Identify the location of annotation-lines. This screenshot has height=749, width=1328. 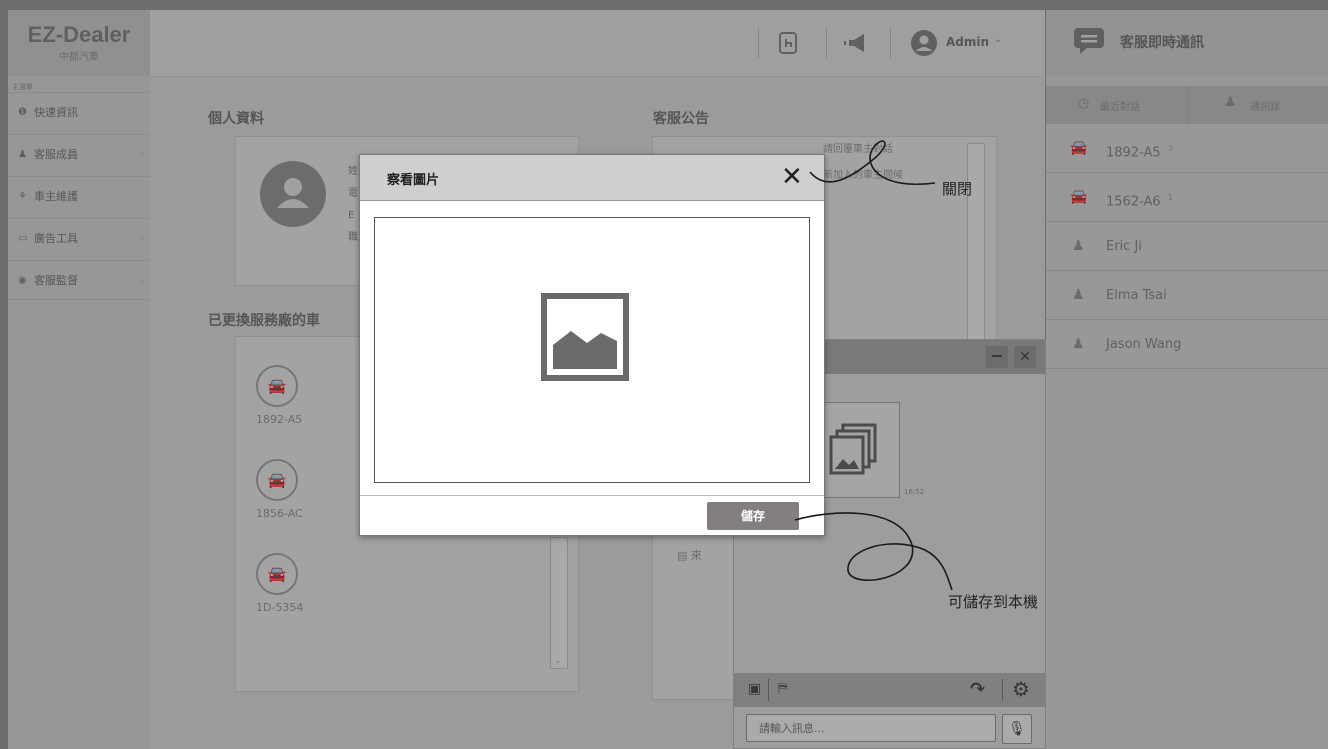
(873, 365).